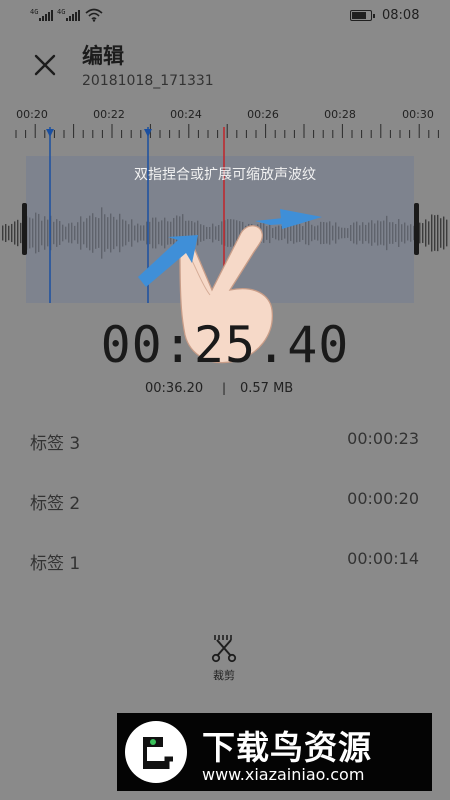  I want to click on tag-label: 标签 2, so click(55, 501).